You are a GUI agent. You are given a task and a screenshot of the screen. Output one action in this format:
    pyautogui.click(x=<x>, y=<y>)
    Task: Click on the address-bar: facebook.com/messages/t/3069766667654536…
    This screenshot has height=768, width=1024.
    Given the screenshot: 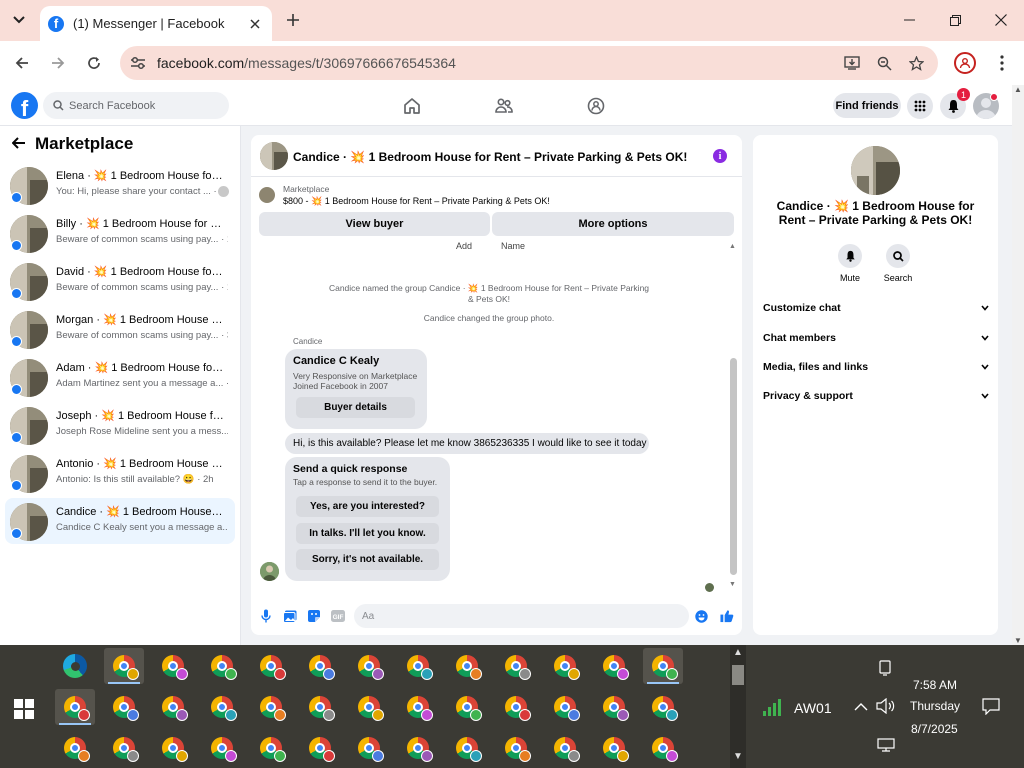 What is the action you would take?
    pyautogui.click(x=529, y=63)
    